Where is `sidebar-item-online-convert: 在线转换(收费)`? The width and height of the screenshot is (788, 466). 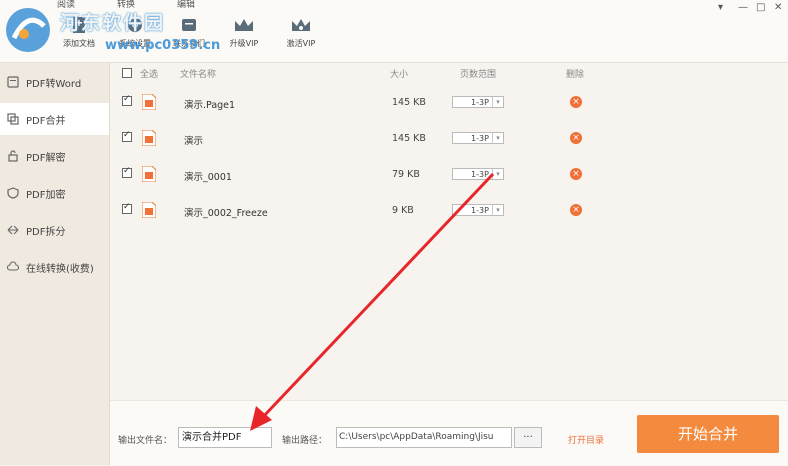 sidebar-item-online-convert: 在线转换(收费) is located at coordinates (54, 267).